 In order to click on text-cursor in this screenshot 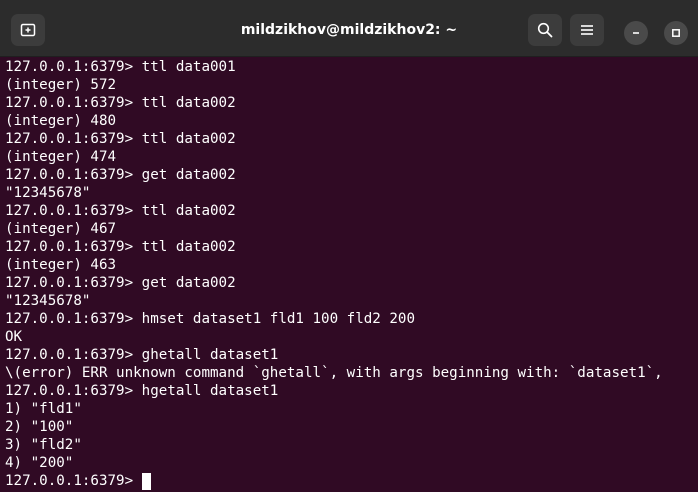, I will do `click(146, 481)`.